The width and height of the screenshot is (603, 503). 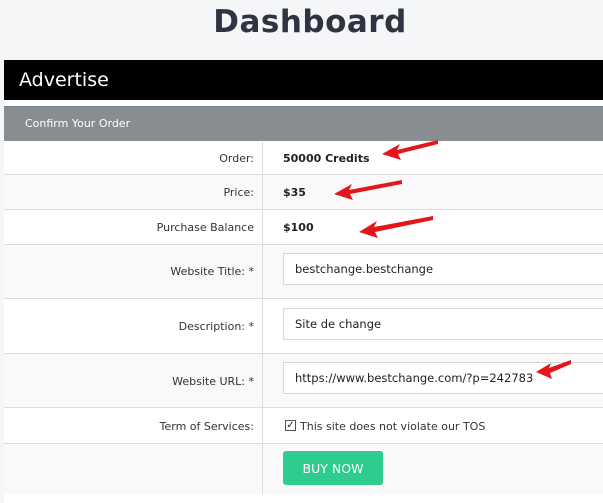 What do you see at coordinates (298, 227) in the screenshot?
I see `balance-value: $100` at bounding box center [298, 227].